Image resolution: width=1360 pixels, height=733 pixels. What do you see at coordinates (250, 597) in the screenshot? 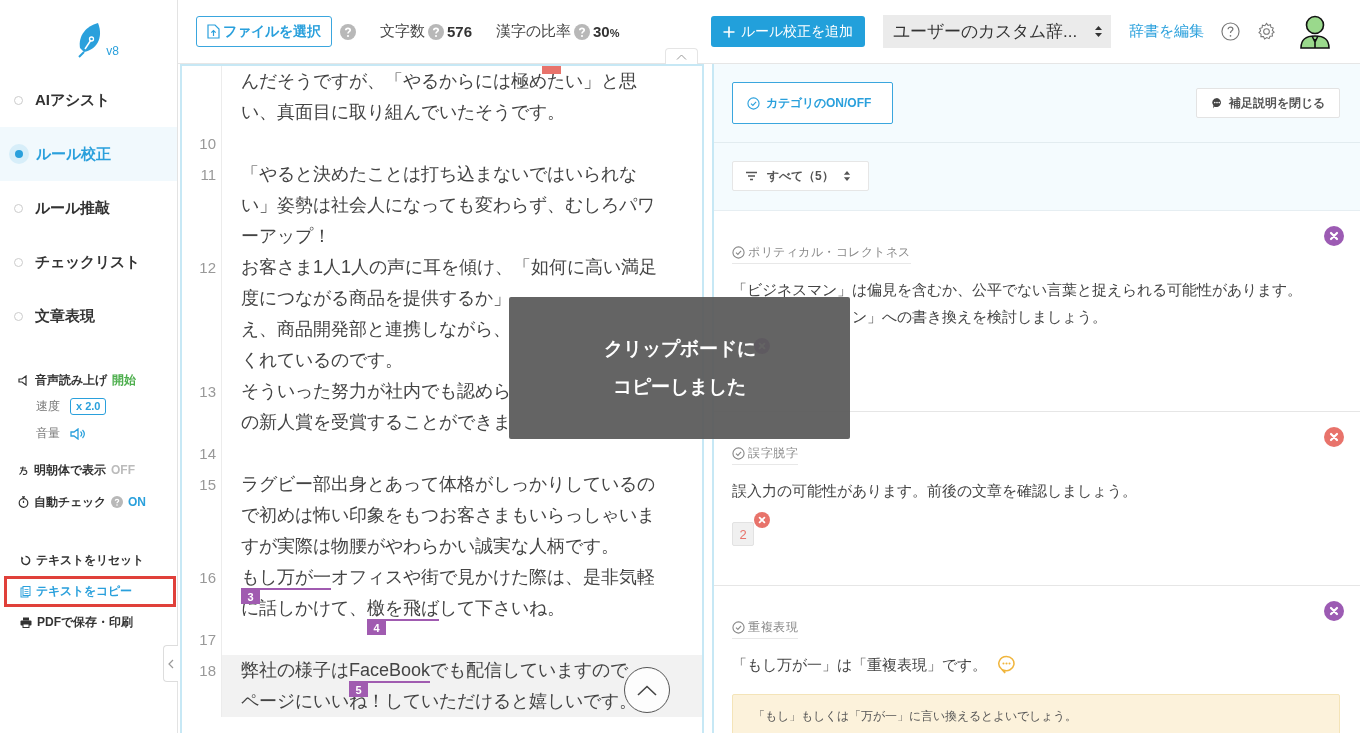
I see `issue-number: 3` at bounding box center [250, 597].